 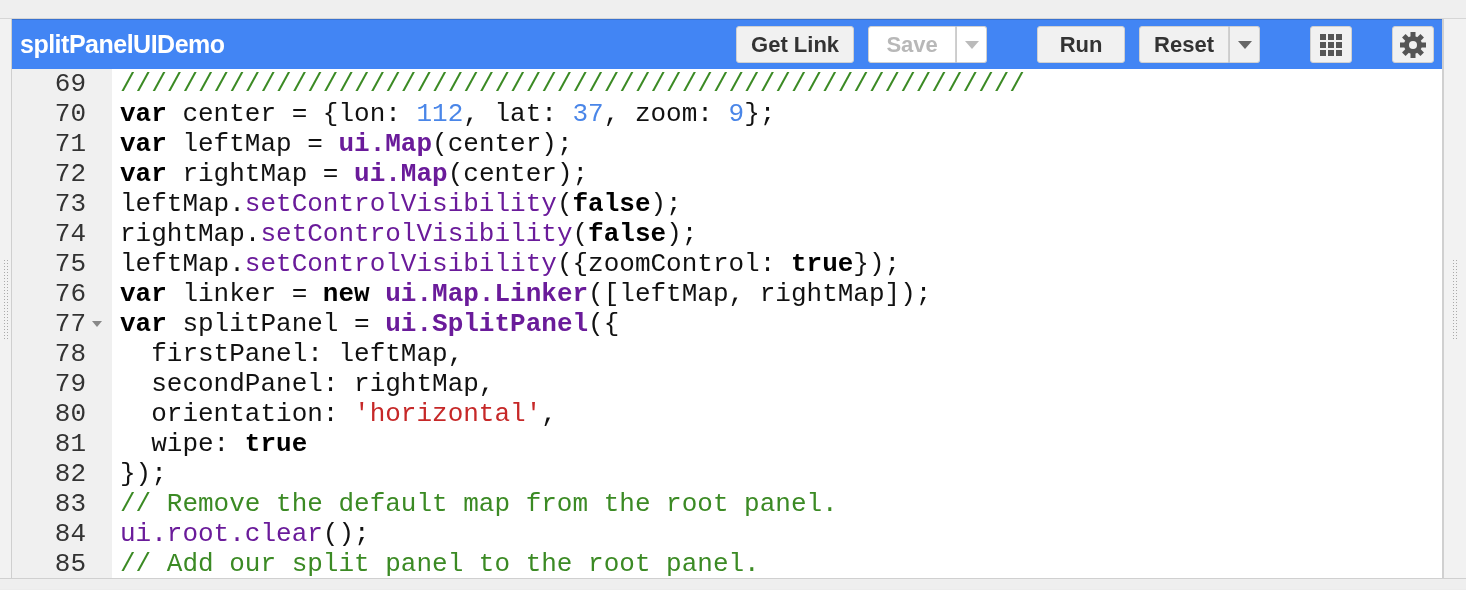 I want to click on settings-icon, so click(x=1413, y=44).